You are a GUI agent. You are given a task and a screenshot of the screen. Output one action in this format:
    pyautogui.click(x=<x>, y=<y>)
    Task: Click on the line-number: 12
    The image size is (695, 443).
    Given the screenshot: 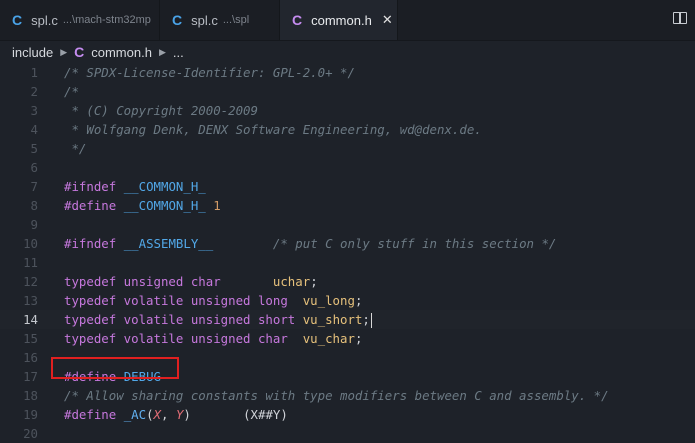 What is the action you would take?
    pyautogui.click(x=30, y=281)
    